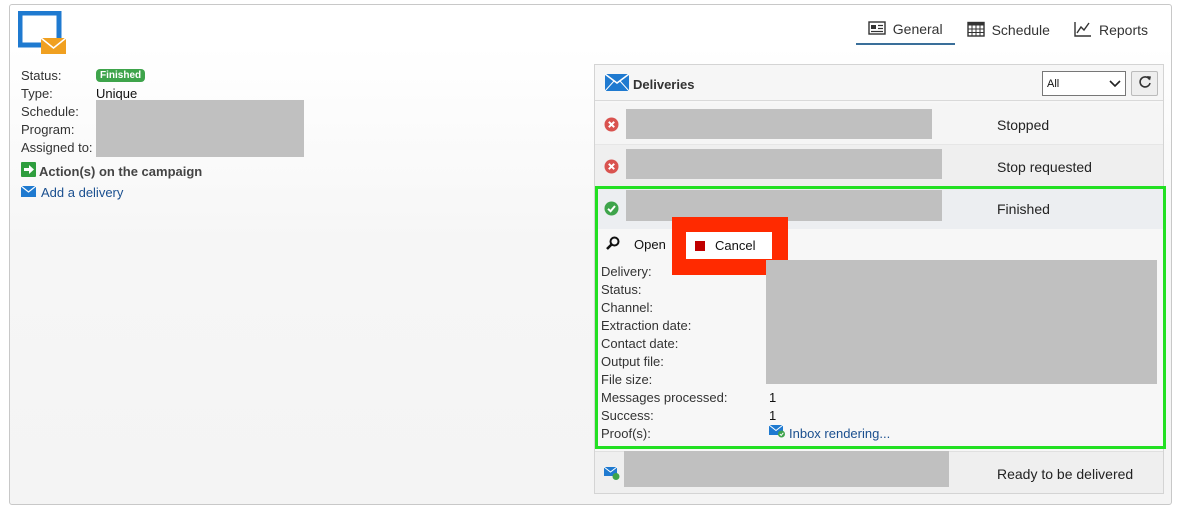 The width and height of the screenshot is (1178, 509). I want to click on detail-label: Extraction date:, so click(646, 325).